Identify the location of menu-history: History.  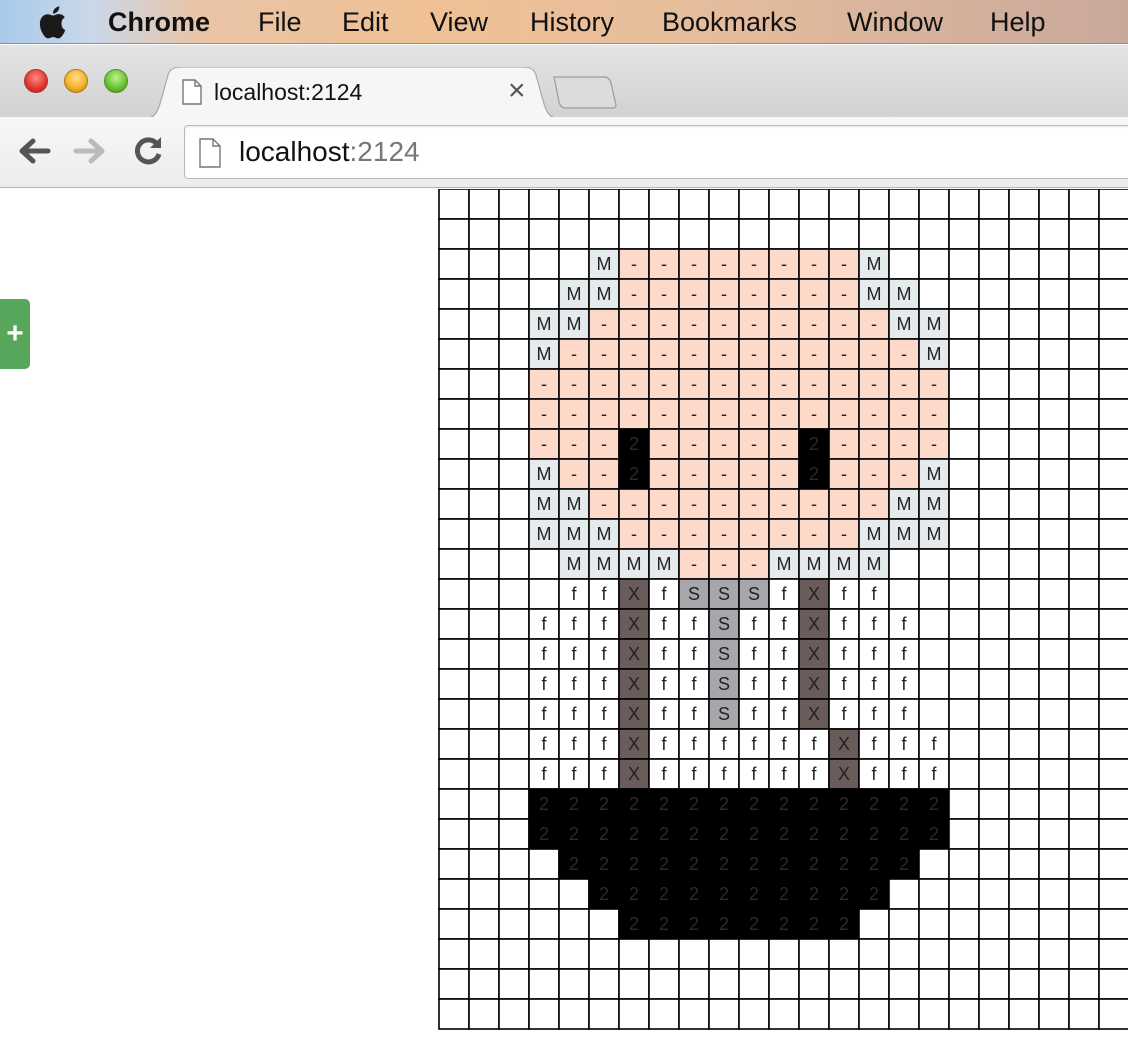
(572, 22).